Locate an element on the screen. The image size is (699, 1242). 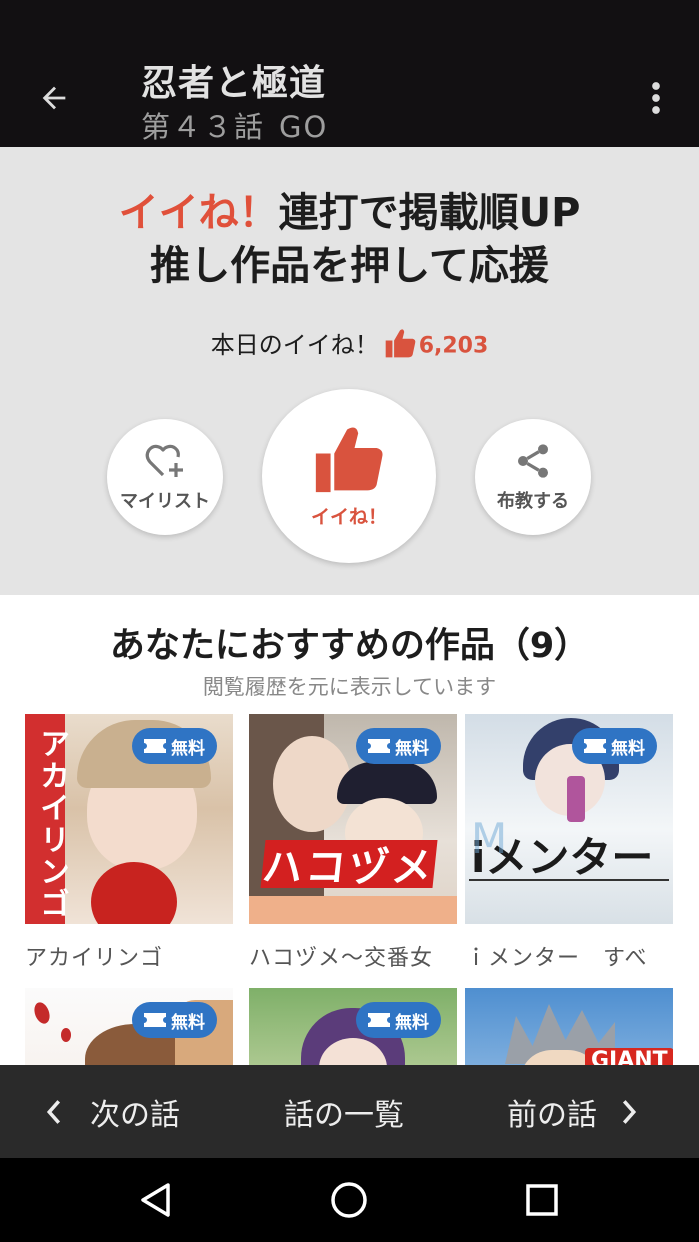
like-button: イイね！ is located at coordinates (349, 476).